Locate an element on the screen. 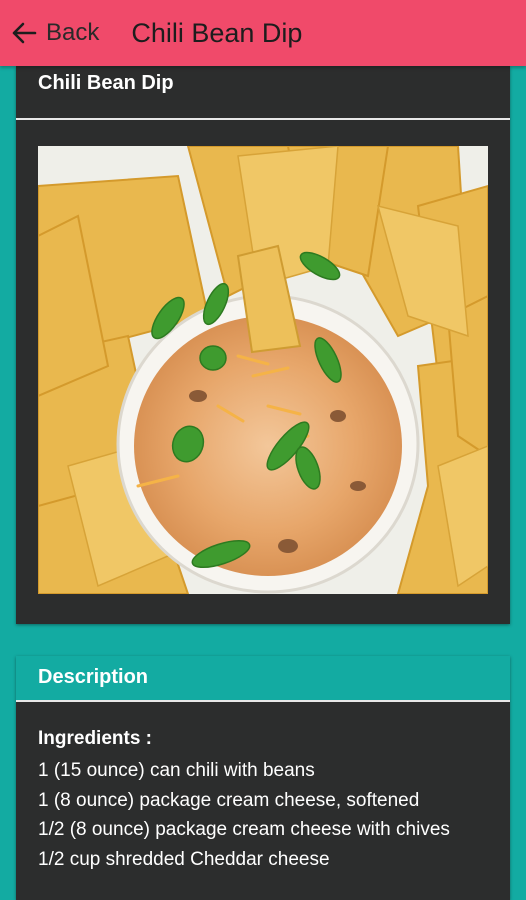  description-header: Description is located at coordinates (263, 679).